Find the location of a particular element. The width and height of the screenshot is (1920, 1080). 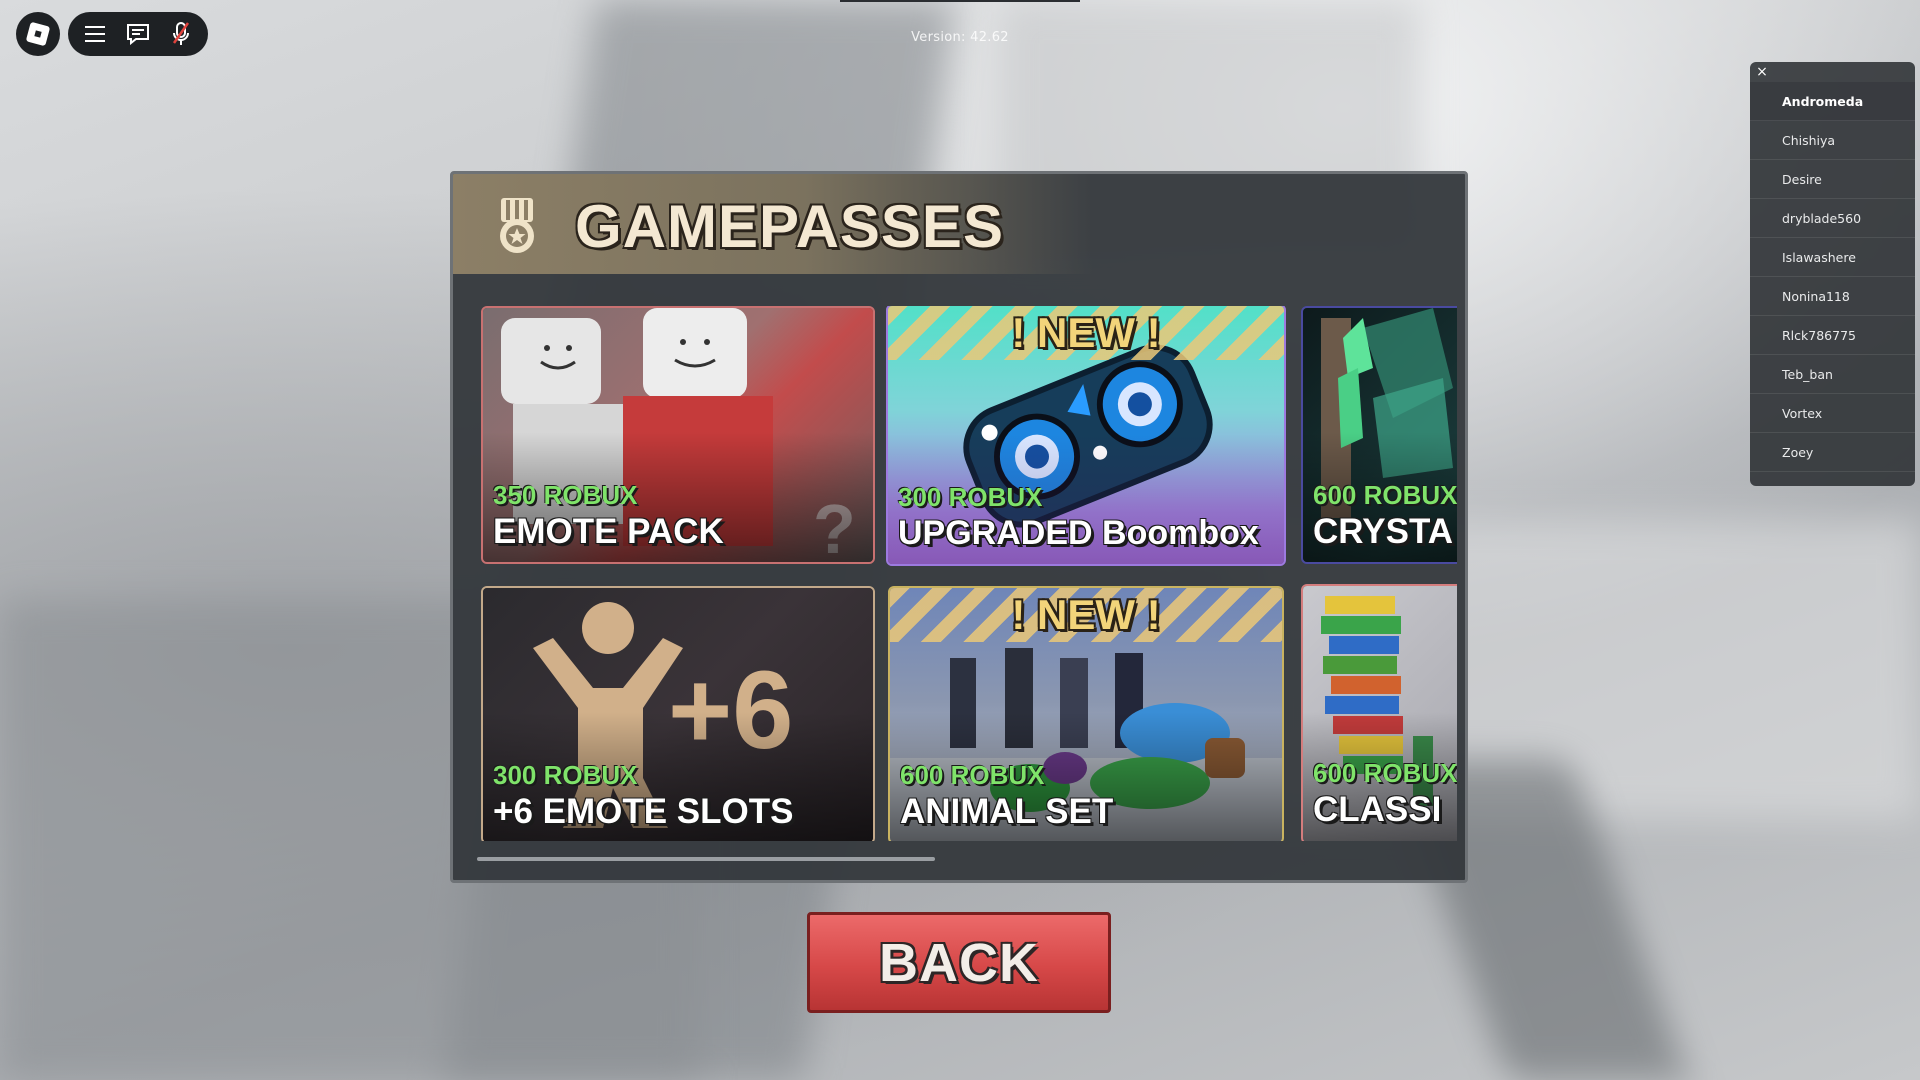

back-button-label: BACK is located at coordinates (959, 962).